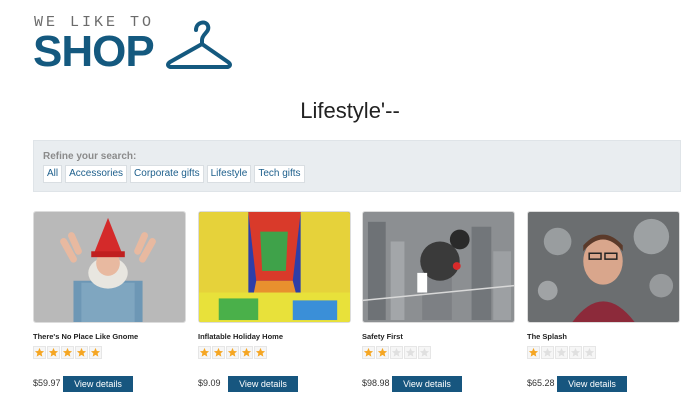  Describe the element at coordinates (85, 336) in the screenshot. I see `product-name: There's No Place Like Gnome` at that location.